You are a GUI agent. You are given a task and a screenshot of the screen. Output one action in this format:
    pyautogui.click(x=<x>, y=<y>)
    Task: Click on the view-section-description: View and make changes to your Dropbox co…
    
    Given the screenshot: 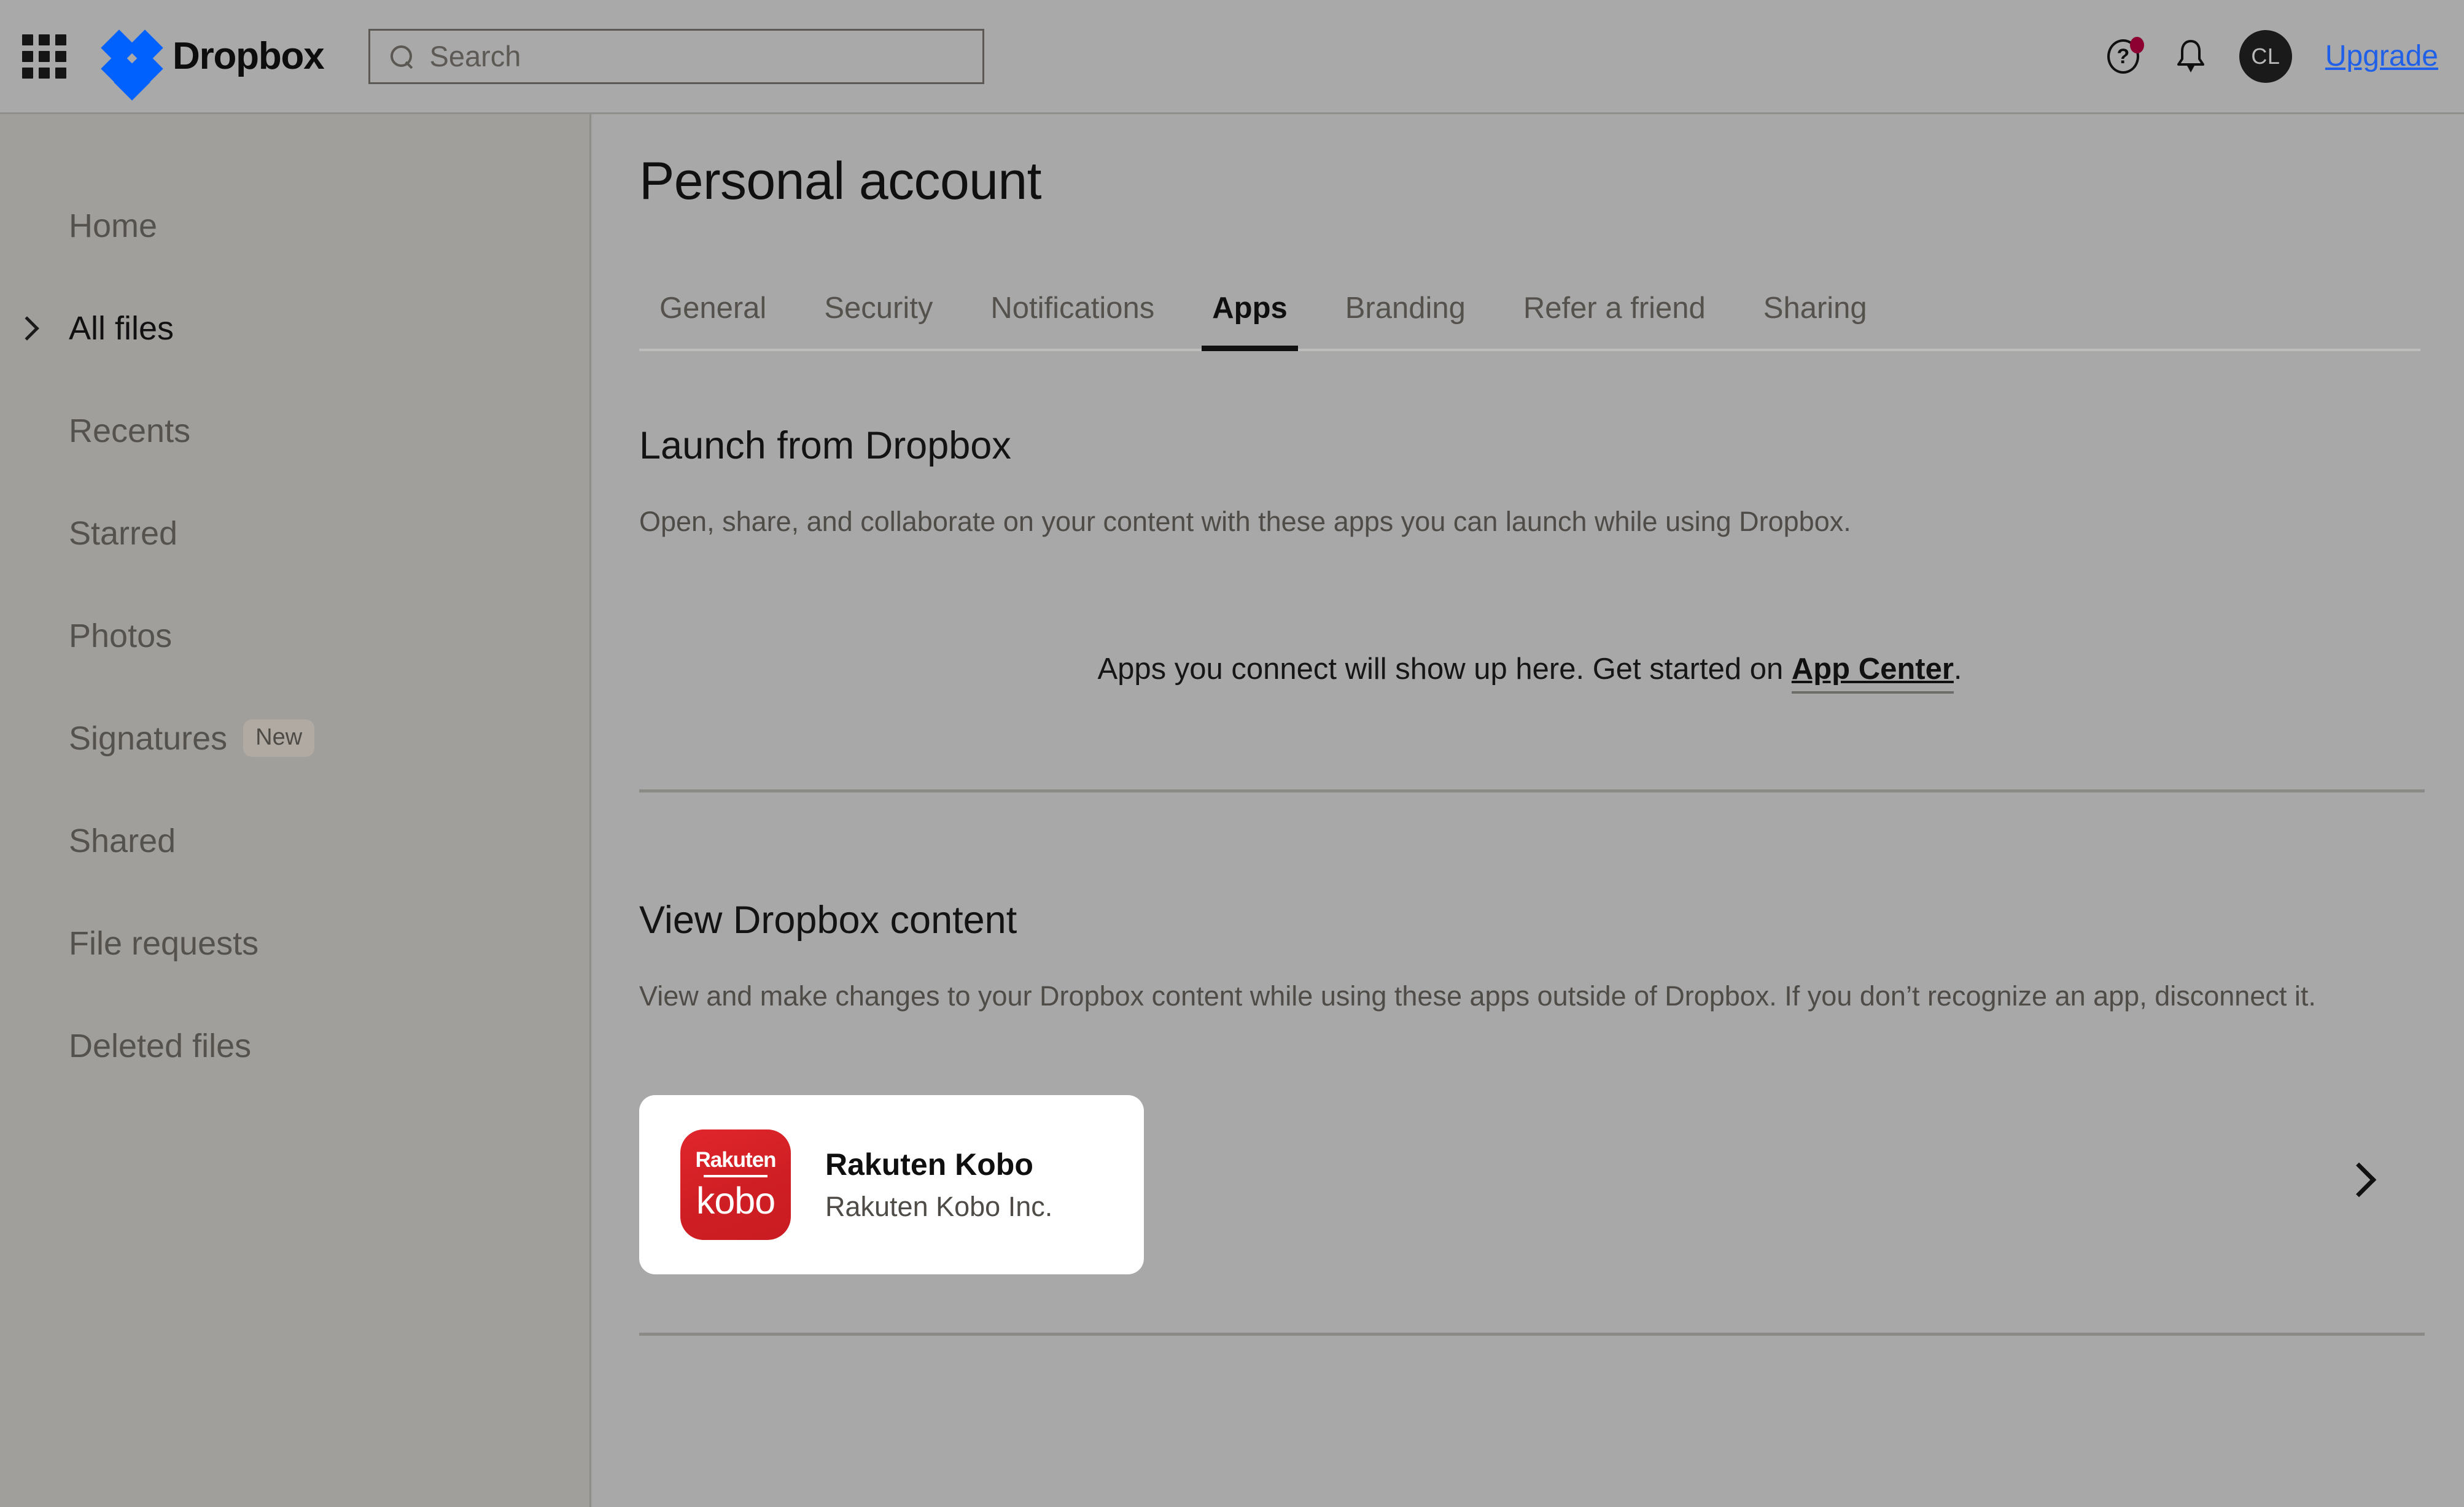 What is the action you would take?
    pyautogui.click(x=1477, y=996)
    